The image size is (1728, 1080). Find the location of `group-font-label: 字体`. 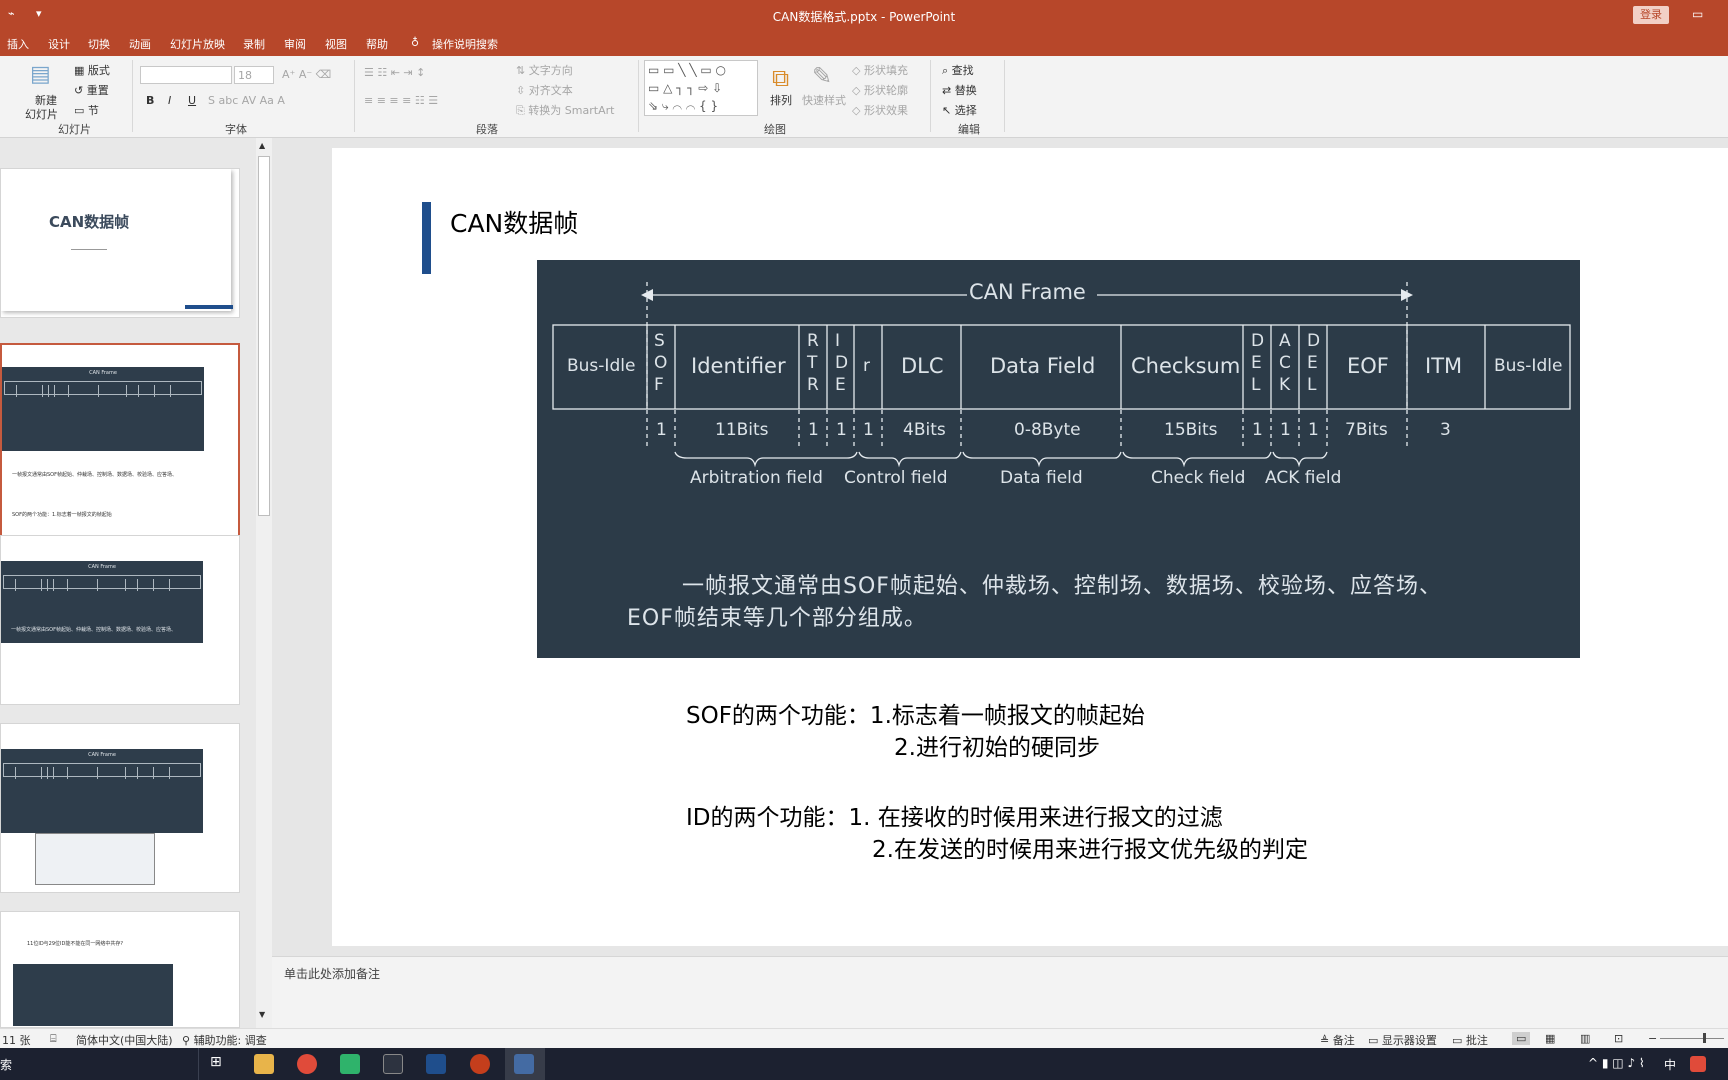

group-font-label: 字体 is located at coordinates (236, 129).